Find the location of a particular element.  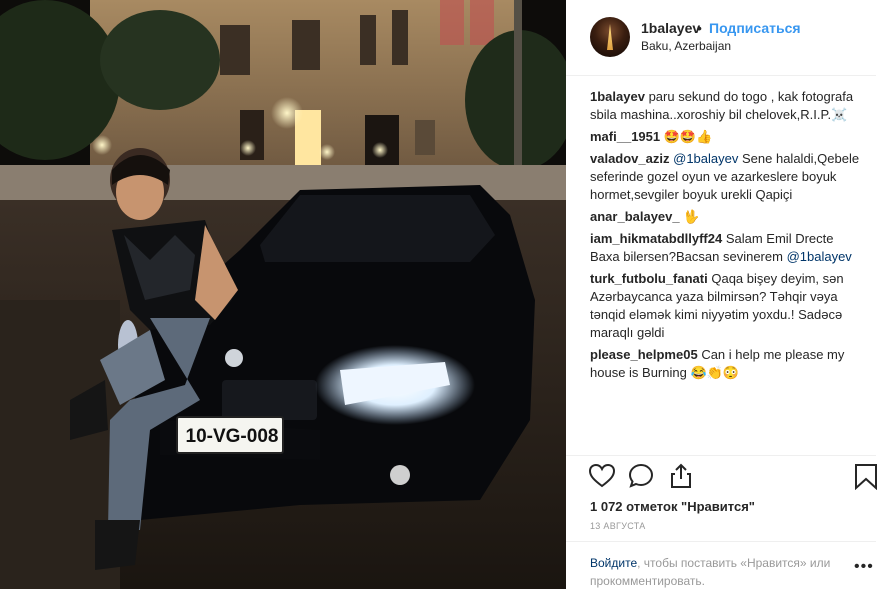

comment-username: mafi__1951 is located at coordinates (625, 136).